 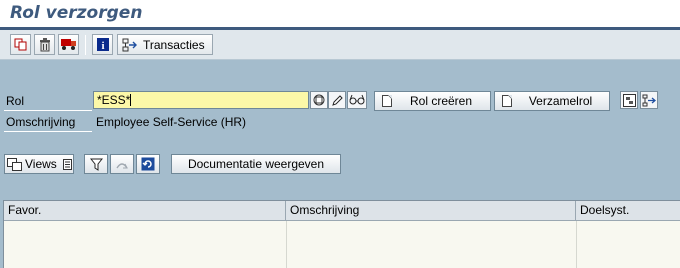 I want to click on text-cursor, so click(x=131, y=100).